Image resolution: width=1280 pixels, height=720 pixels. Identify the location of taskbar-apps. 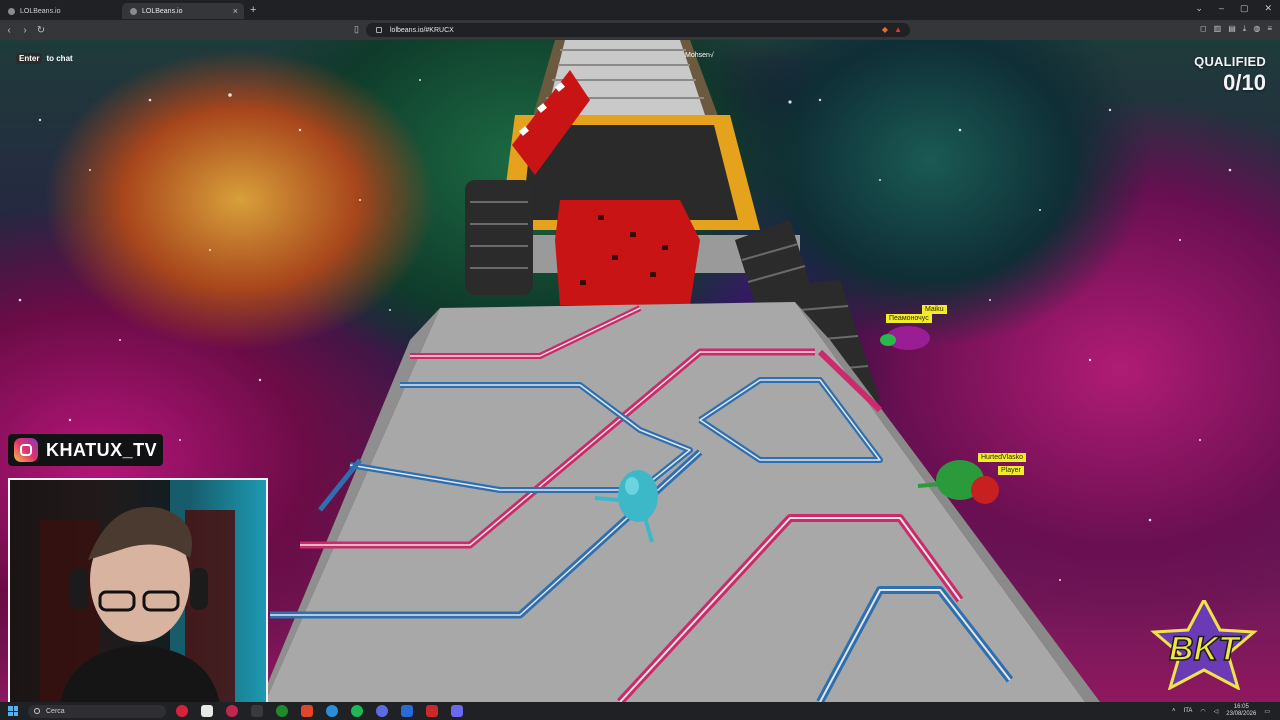
(319, 711).